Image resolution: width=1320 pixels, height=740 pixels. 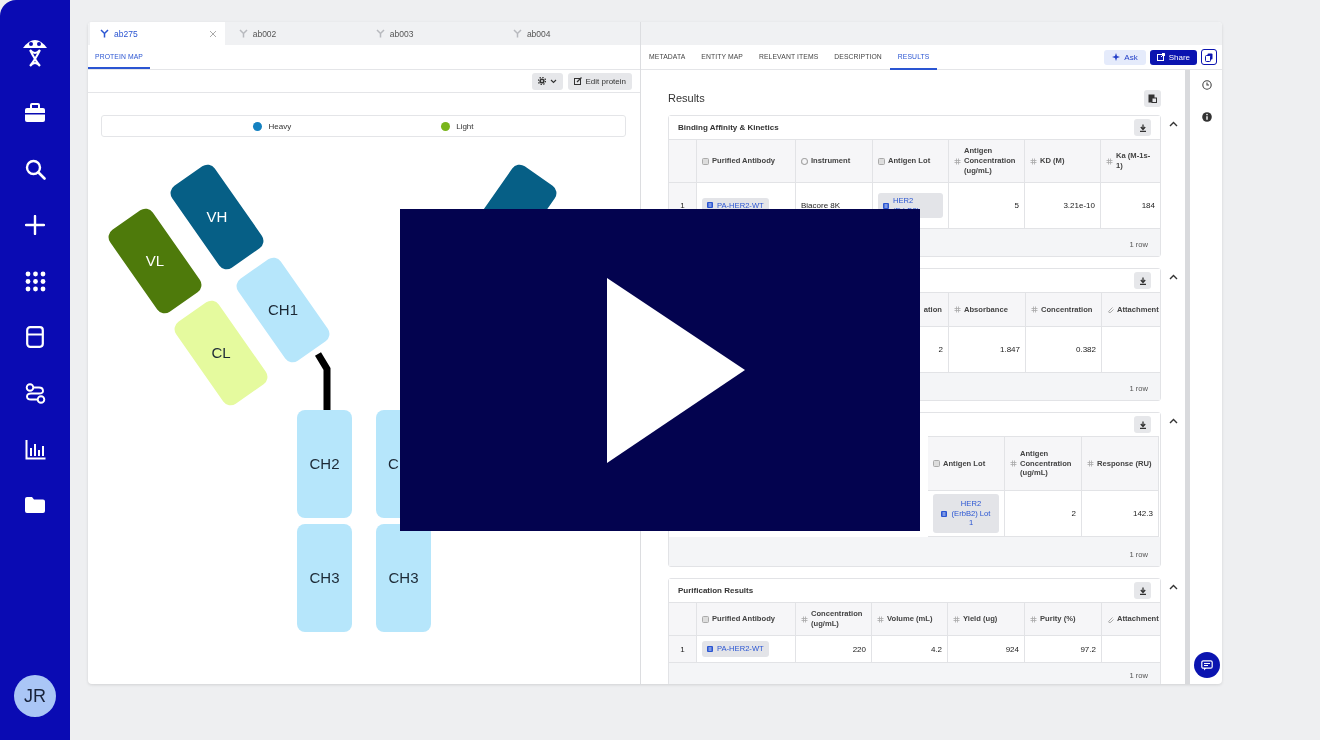 I want to click on table-cell: 142.3, so click(x=1120, y=514).